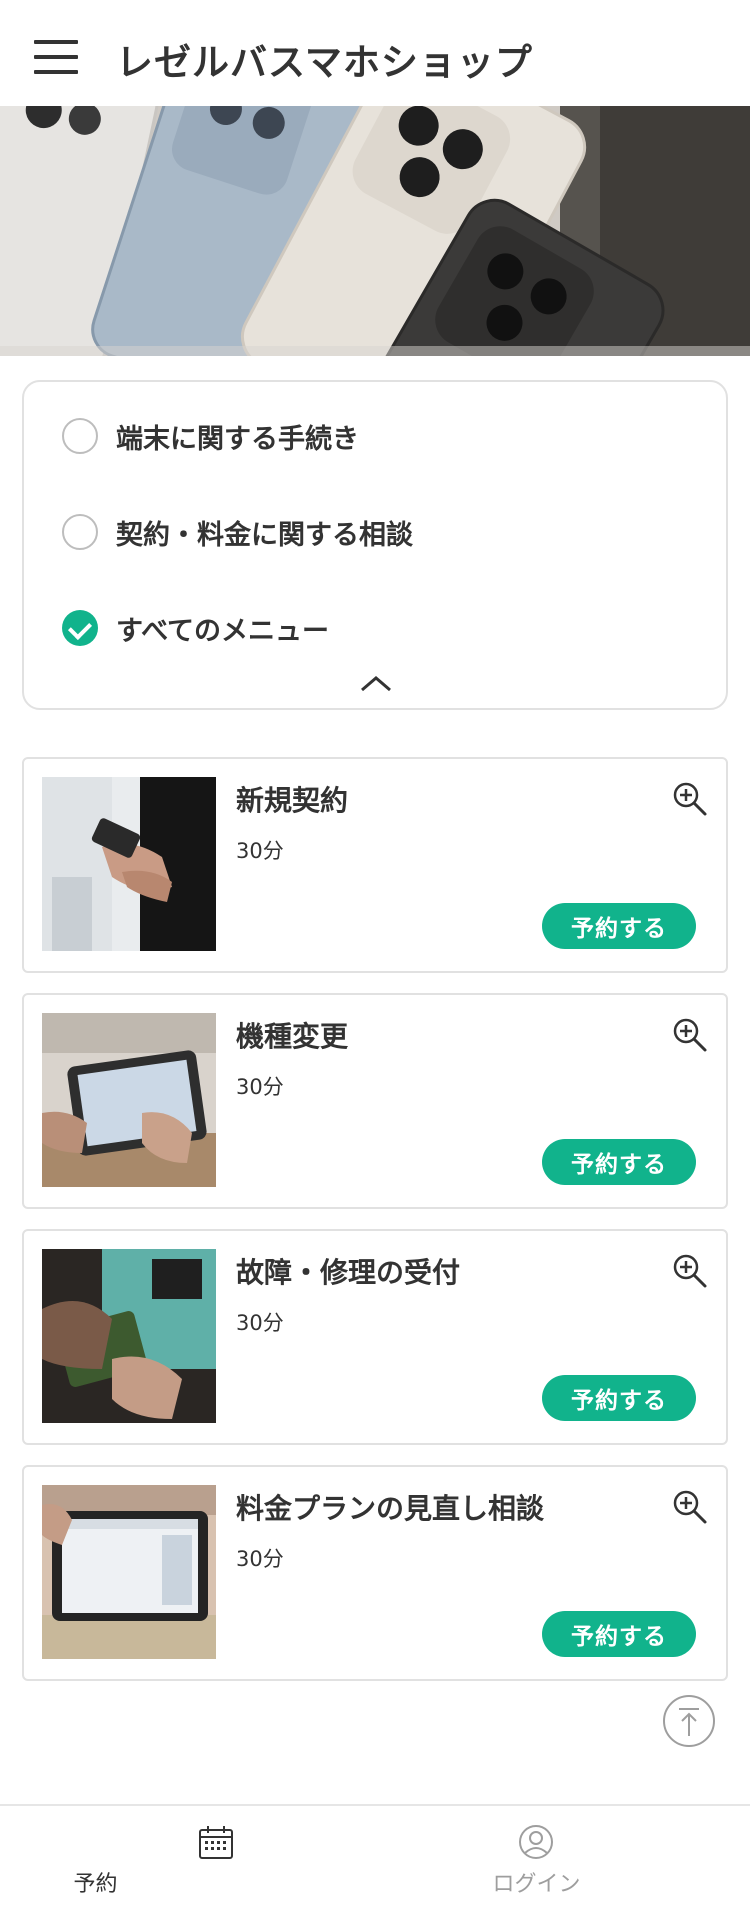  I want to click on menu-card-device-change: 機種変更 30分 予約する, so click(375, 1101).